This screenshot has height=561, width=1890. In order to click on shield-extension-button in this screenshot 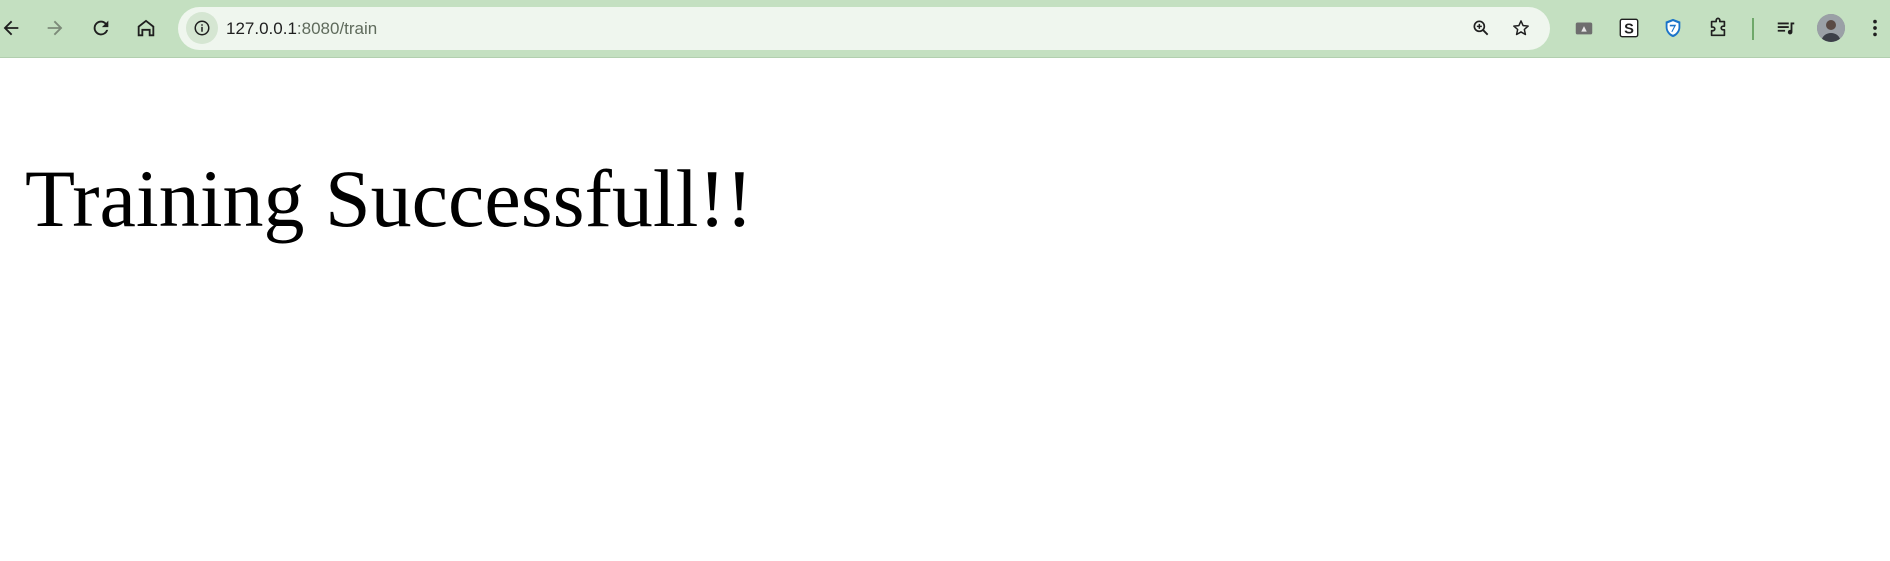, I will do `click(1673, 28)`.